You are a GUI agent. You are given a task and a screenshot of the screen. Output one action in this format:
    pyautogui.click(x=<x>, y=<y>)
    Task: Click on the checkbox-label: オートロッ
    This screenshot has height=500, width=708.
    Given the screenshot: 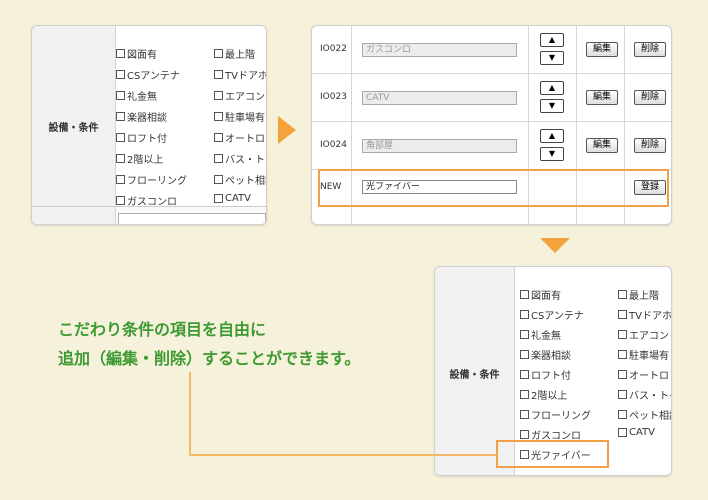 What is the action you would take?
    pyautogui.click(x=245, y=139)
    